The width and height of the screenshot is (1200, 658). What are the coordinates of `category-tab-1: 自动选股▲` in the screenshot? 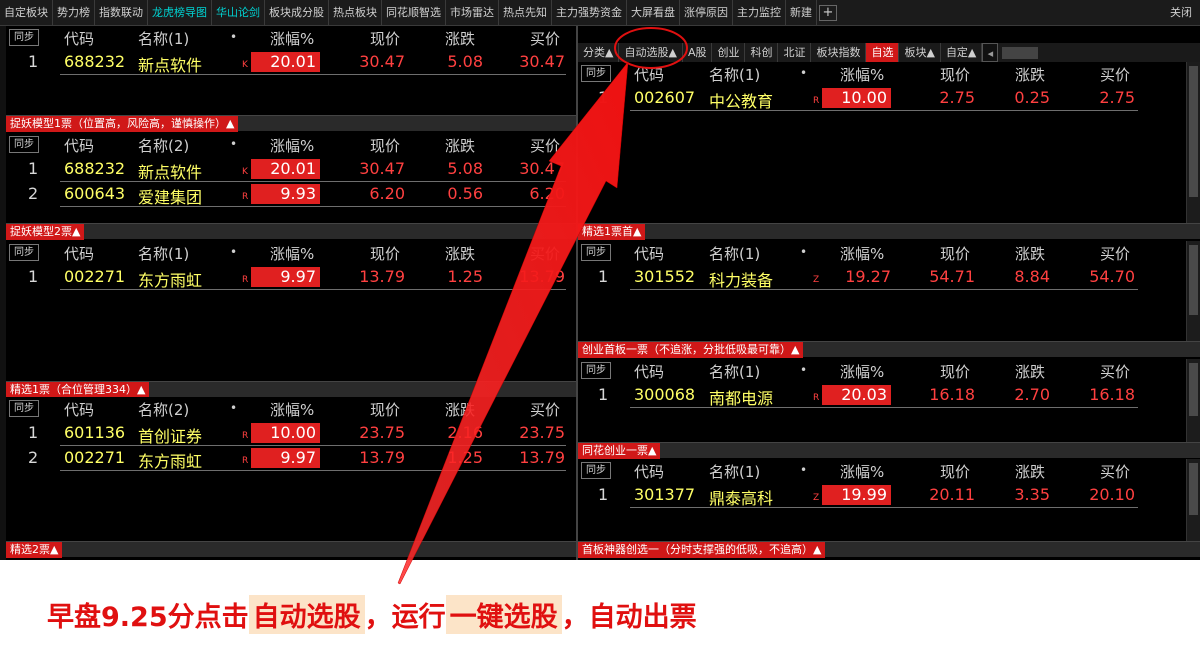 It's located at (651, 52).